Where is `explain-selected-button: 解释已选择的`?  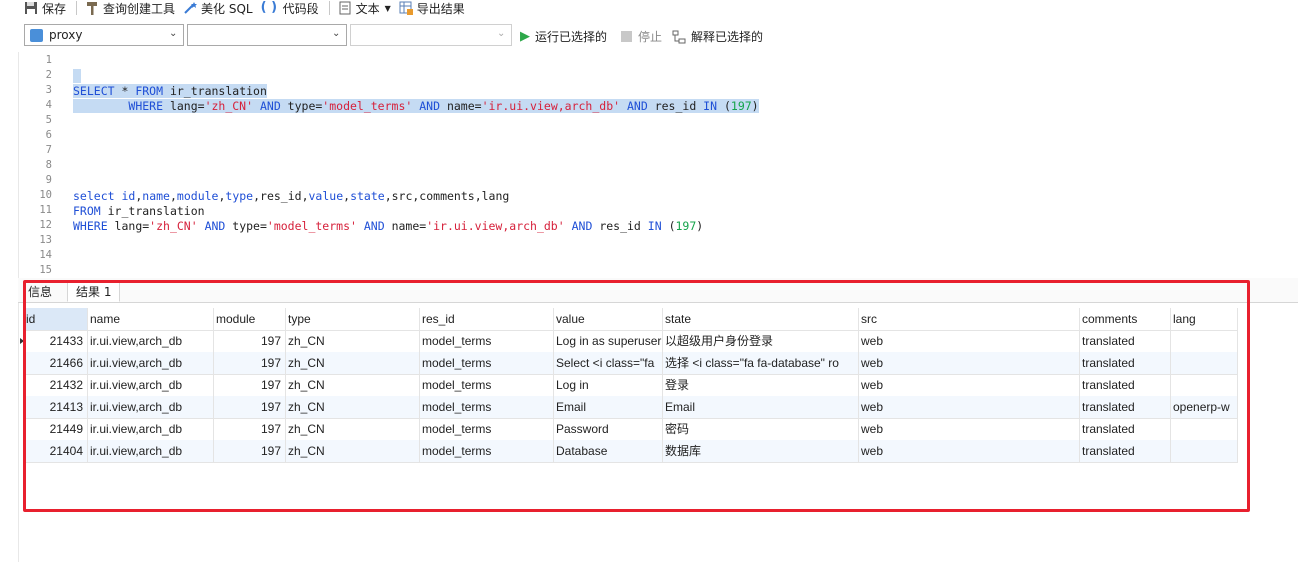 explain-selected-button: 解释已选择的 is located at coordinates (717, 36).